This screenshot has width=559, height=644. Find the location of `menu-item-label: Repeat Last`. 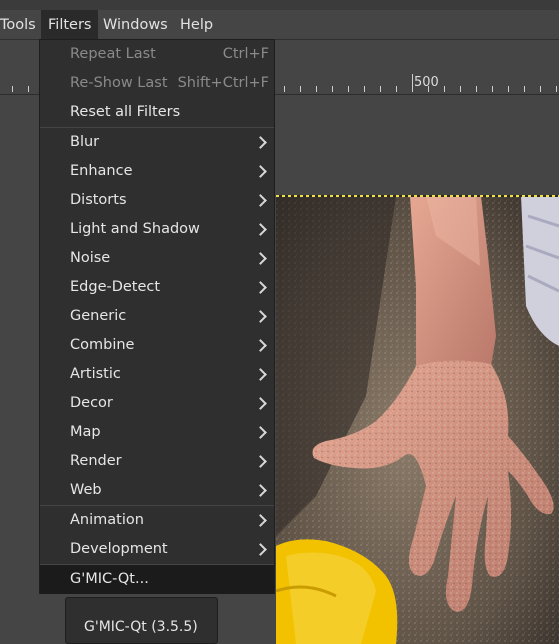

menu-item-label: Repeat Last is located at coordinates (113, 54).